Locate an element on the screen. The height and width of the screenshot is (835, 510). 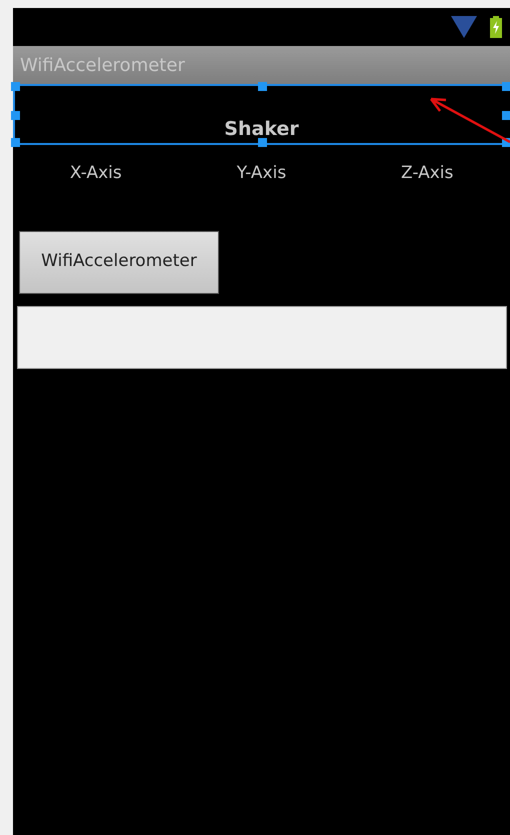
app-title: WifiAccelerometer is located at coordinates (102, 66).